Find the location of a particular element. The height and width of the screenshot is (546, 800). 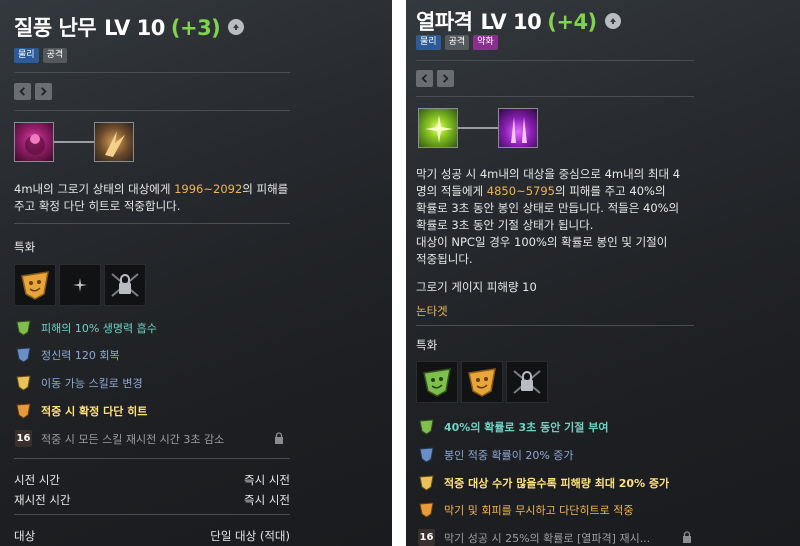

tripod-effect: 막기 및 회피를 무시하고 다단히트로 적중 is located at coordinates (526, 509).